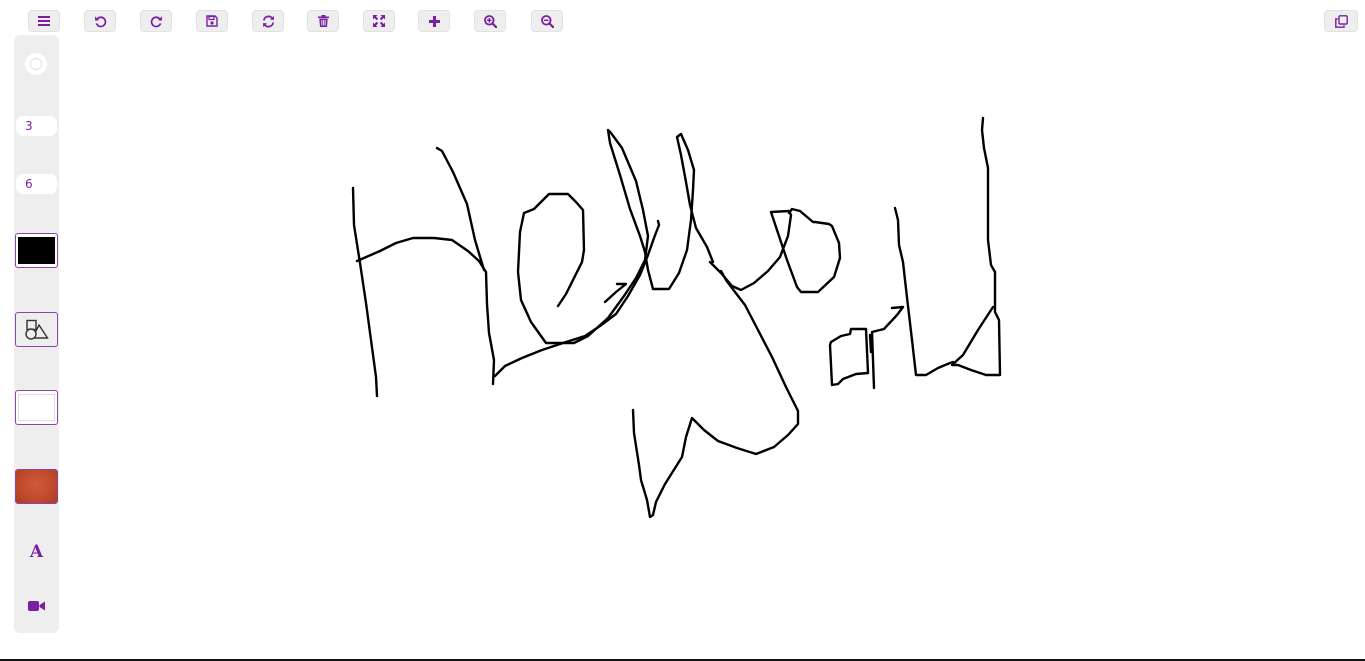 The image size is (1365, 661). I want to click on delete-button, so click(323, 21).